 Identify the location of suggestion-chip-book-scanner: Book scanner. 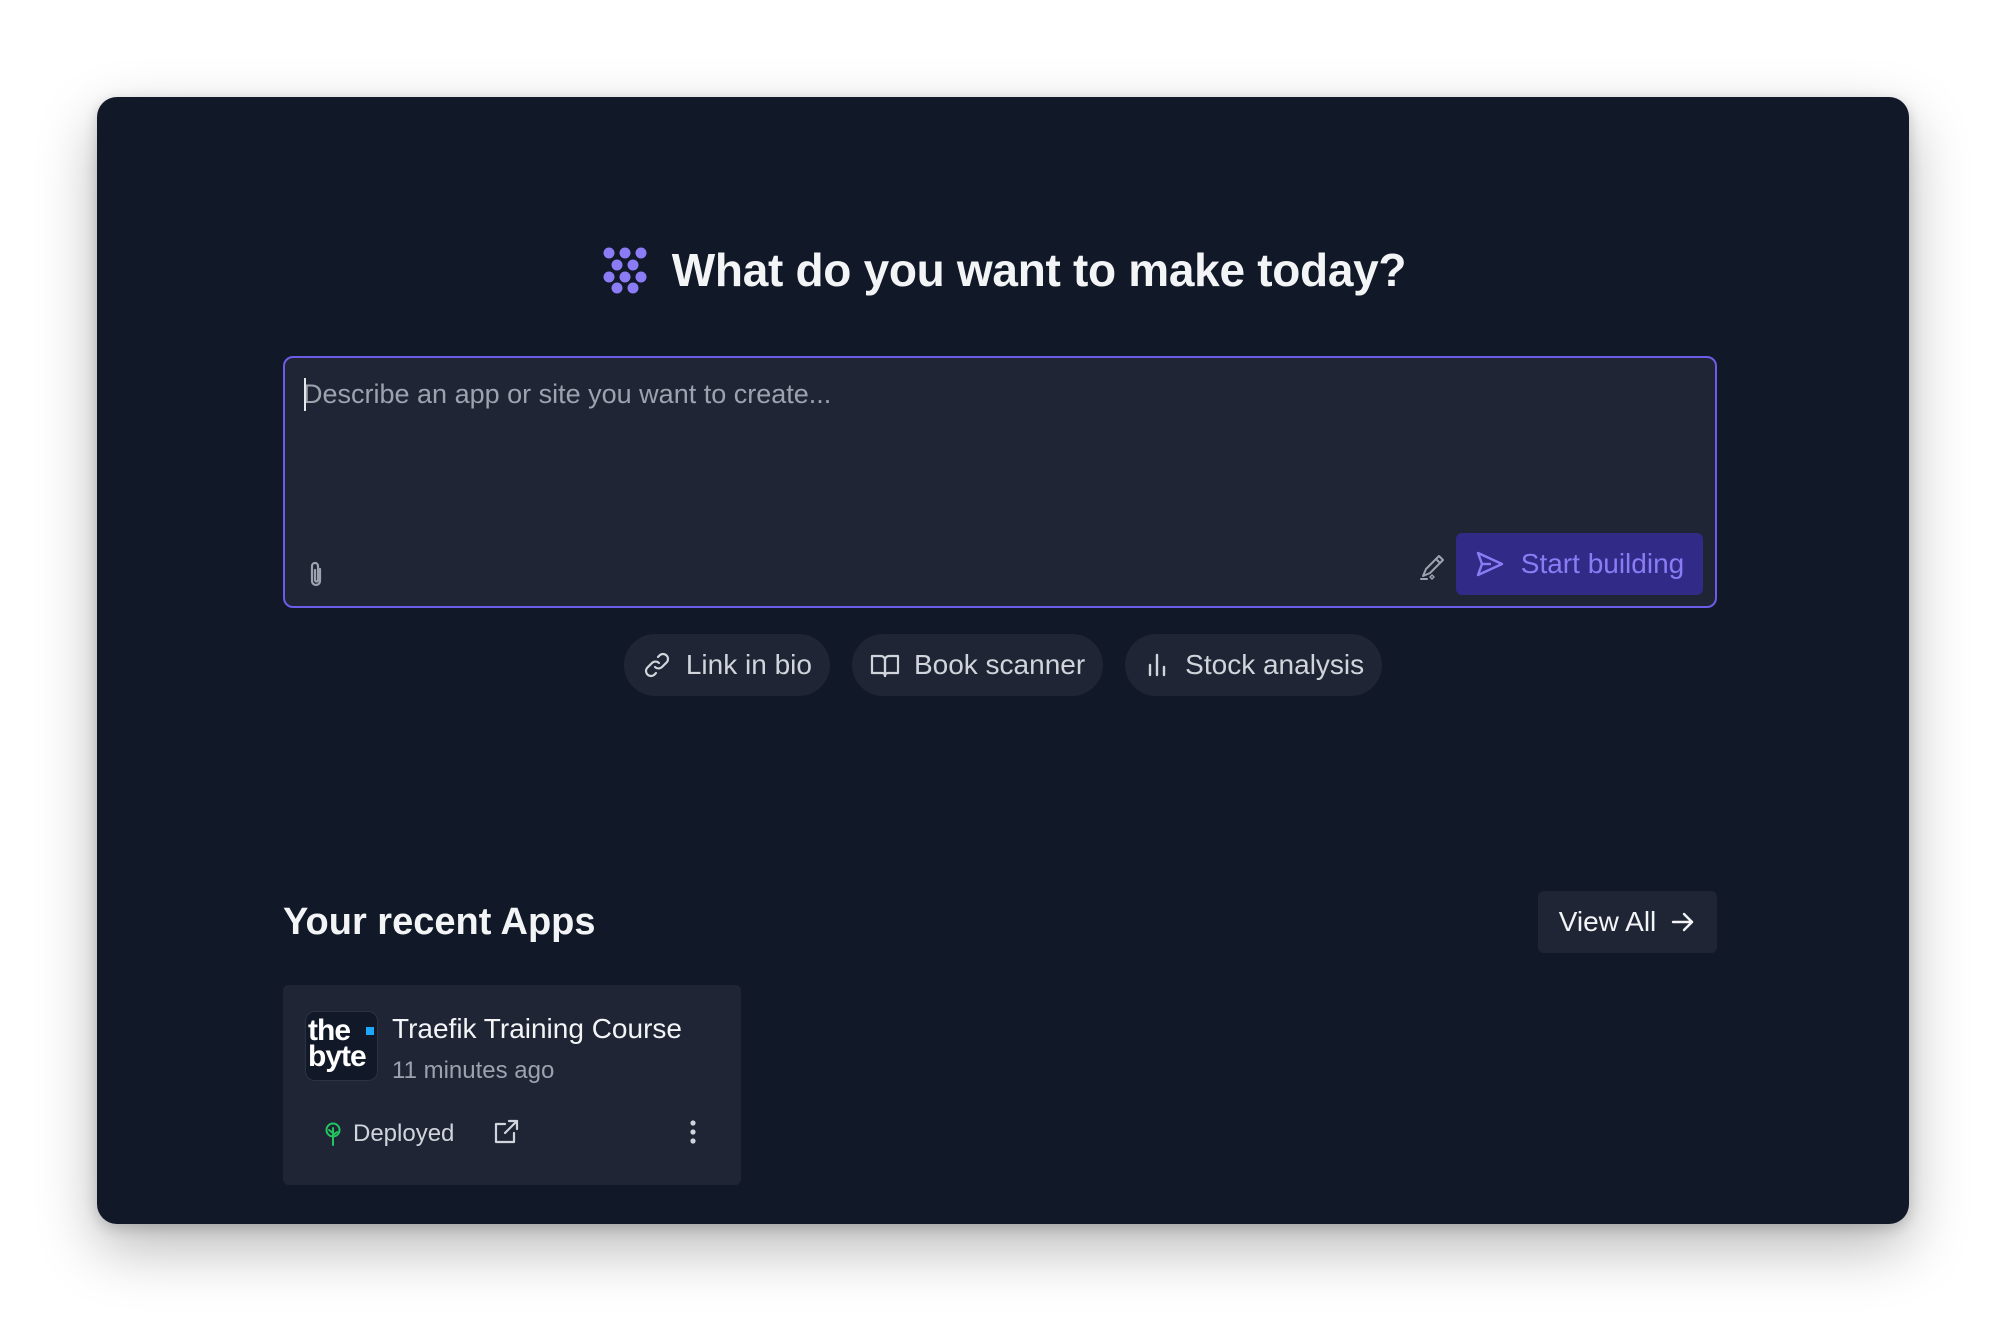
(977, 665).